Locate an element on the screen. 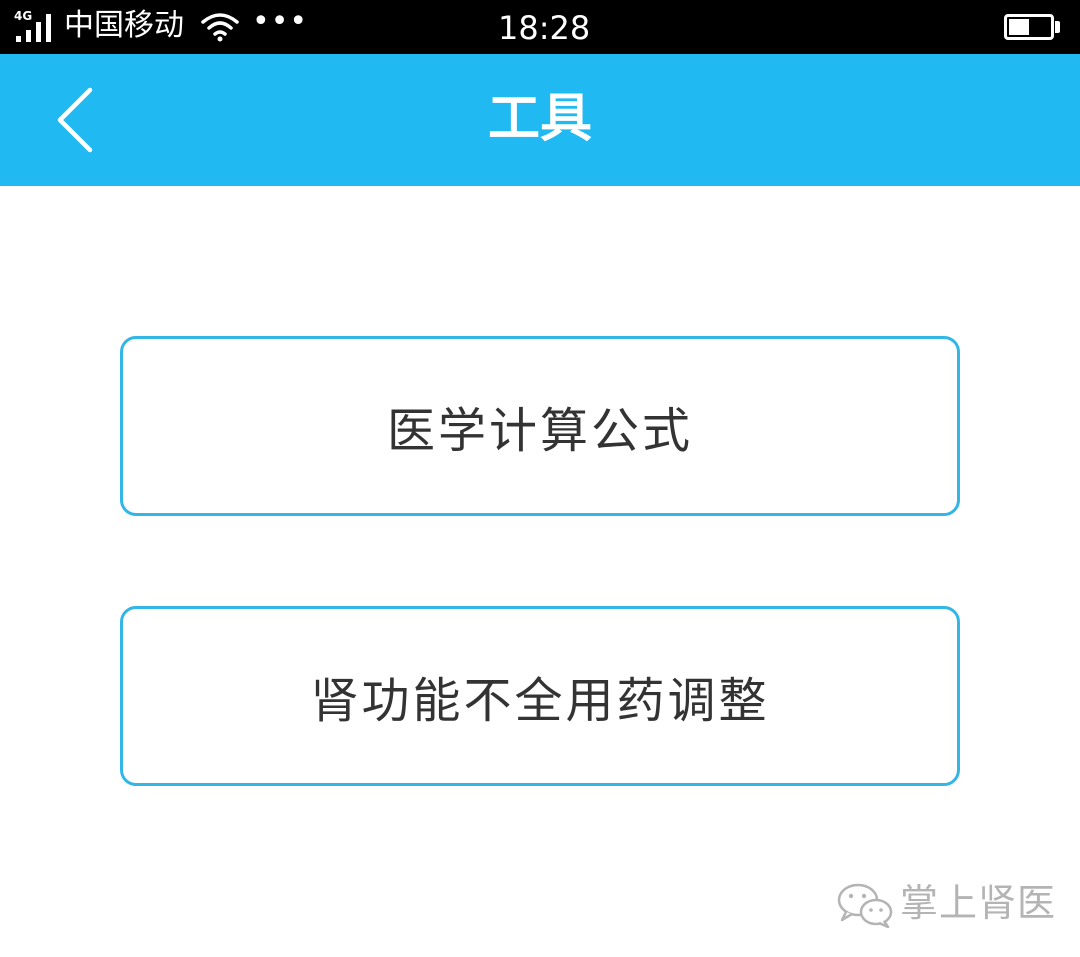 Image resolution: width=1080 pixels, height=957 pixels. watermark: 掌上肾医 is located at coordinates (946, 904).